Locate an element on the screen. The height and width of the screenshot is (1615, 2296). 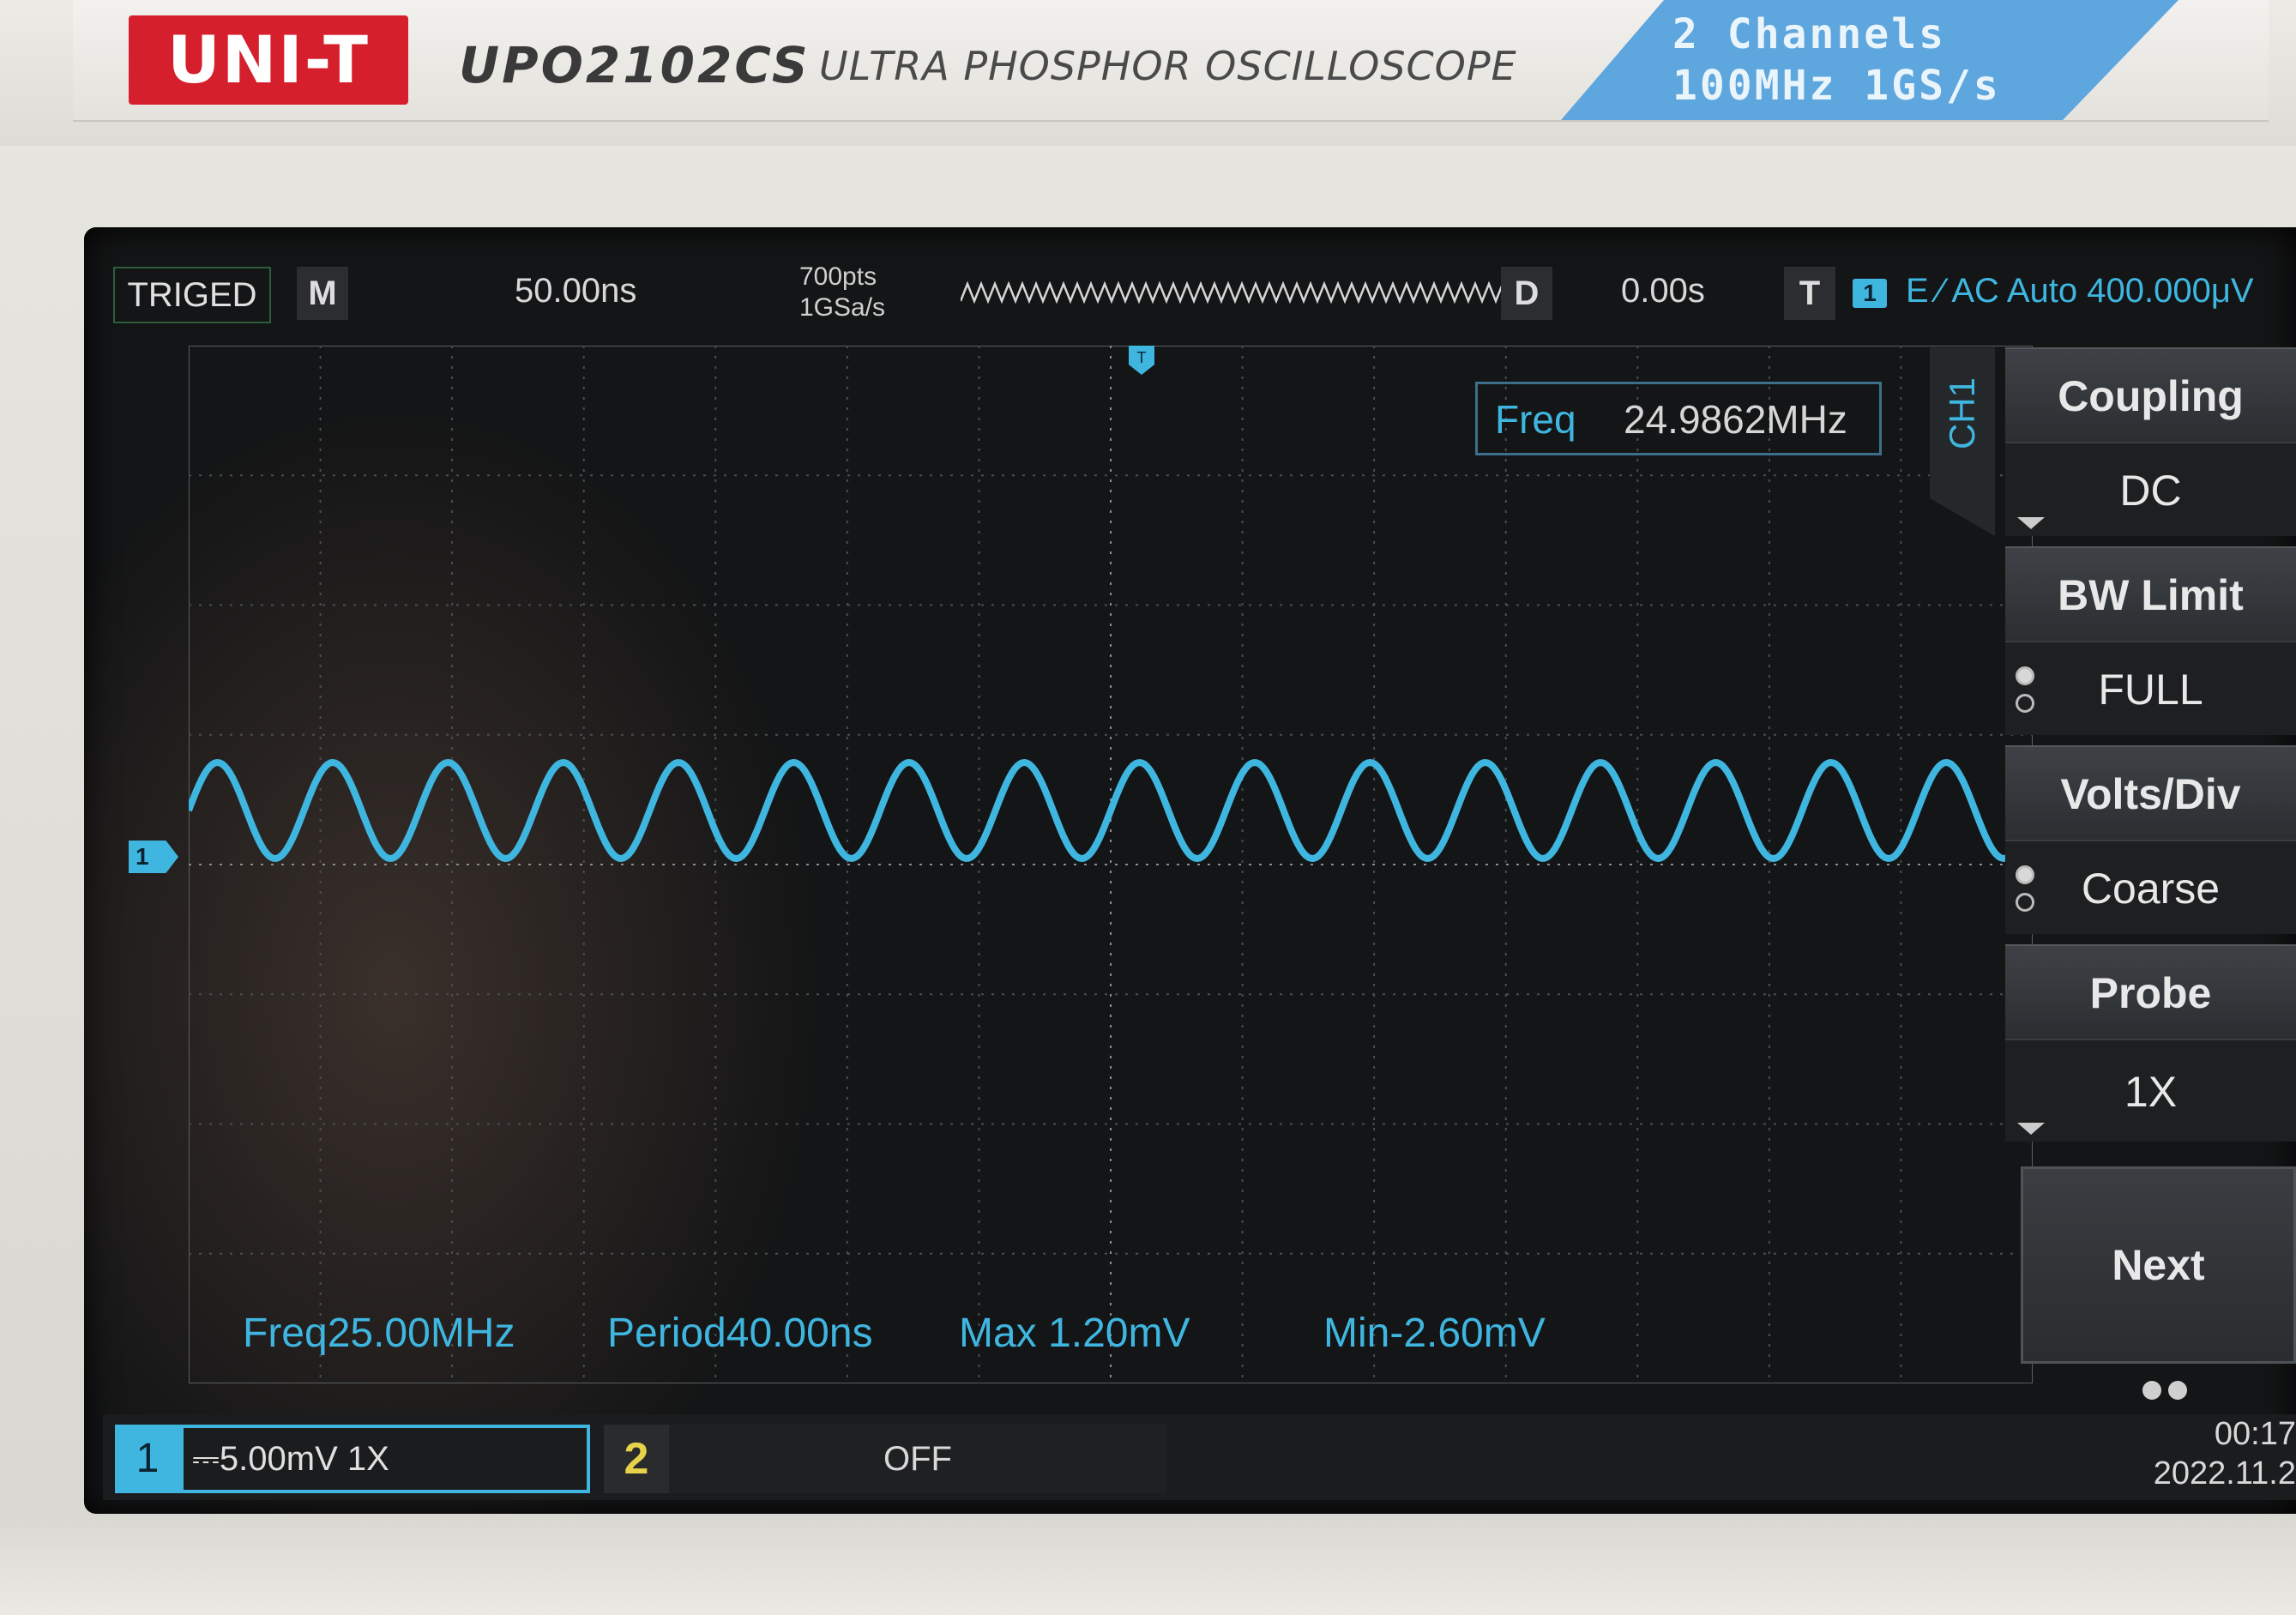
menu-volts-div-value: Coarse is located at coordinates (2150, 887).